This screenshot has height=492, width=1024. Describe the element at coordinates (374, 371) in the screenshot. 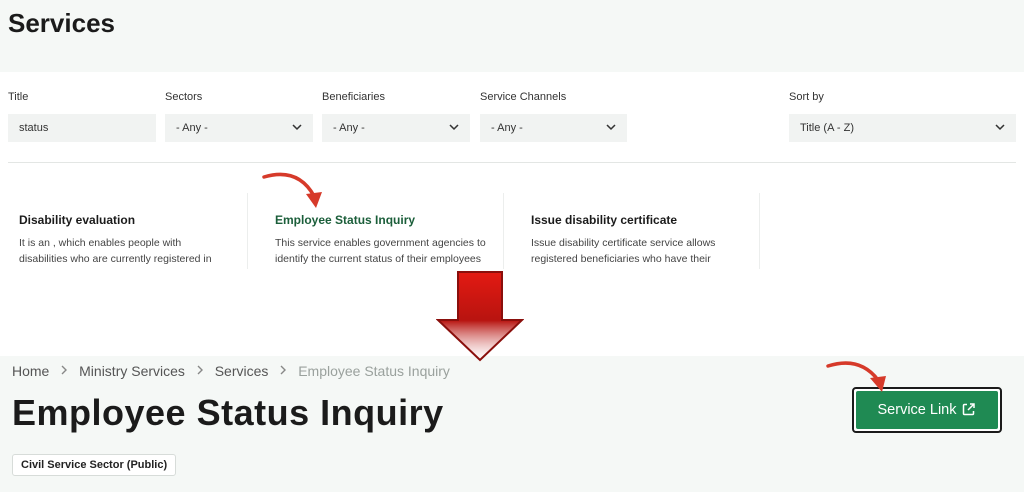

I see `breadcrumb-current: Employee Status Inquiry` at that location.